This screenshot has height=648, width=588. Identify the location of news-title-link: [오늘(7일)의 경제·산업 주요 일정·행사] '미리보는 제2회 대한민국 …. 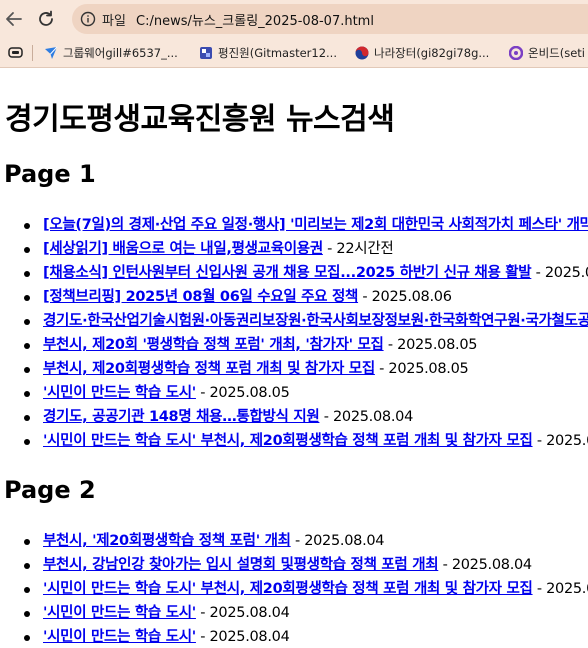
(315, 225).